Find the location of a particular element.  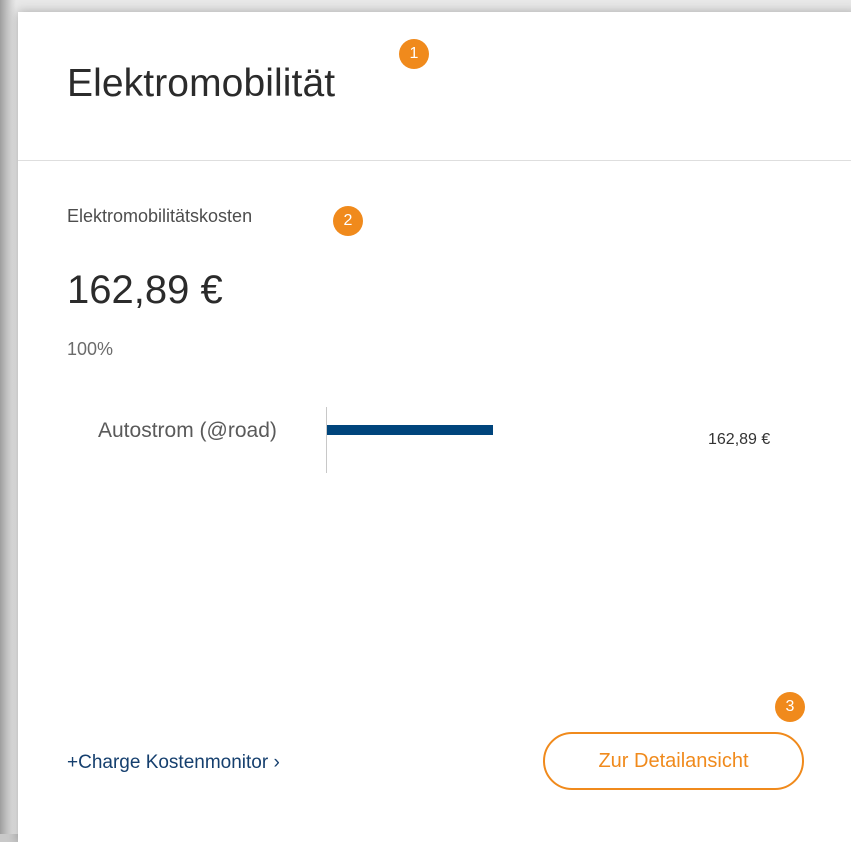

total-amount: 162,89 € is located at coordinates (145, 290).